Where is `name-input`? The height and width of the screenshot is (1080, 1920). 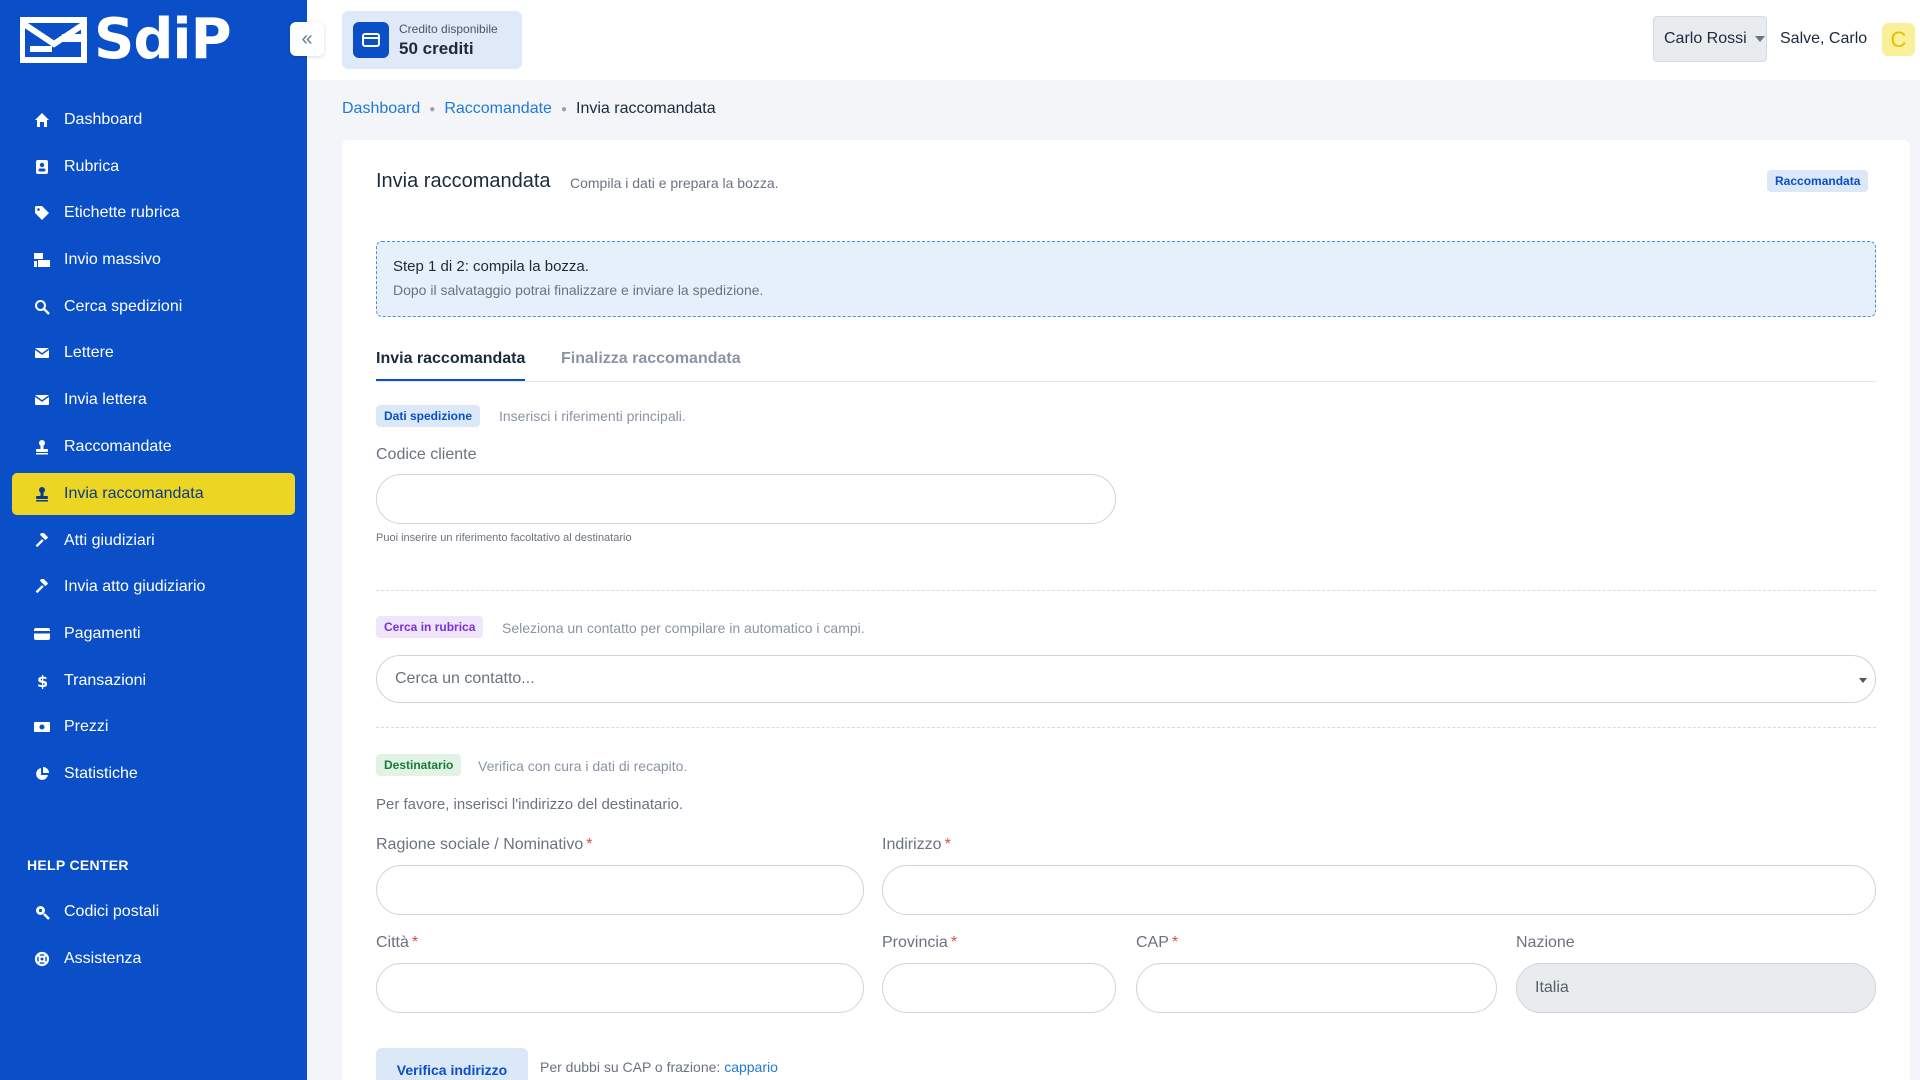 name-input is located at coordinates (620, 890).